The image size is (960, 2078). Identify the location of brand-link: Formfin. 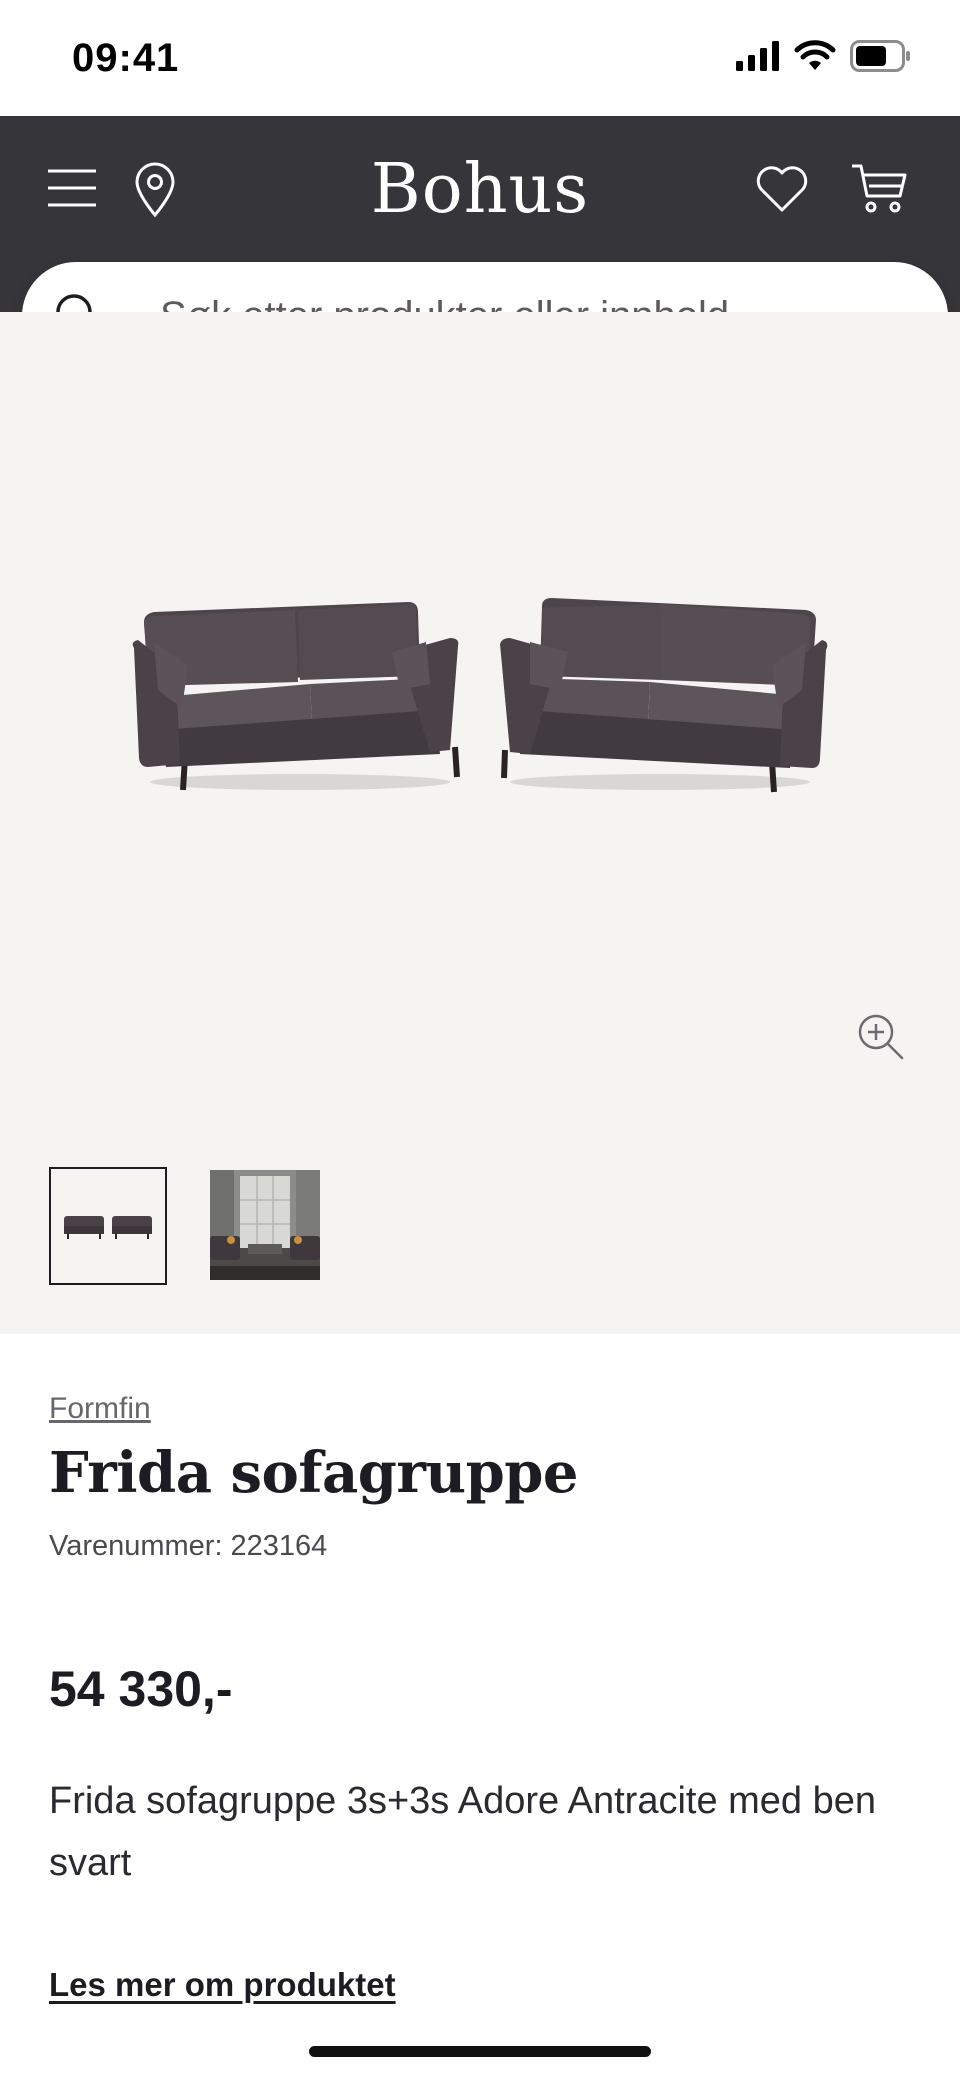
(100, 1409).